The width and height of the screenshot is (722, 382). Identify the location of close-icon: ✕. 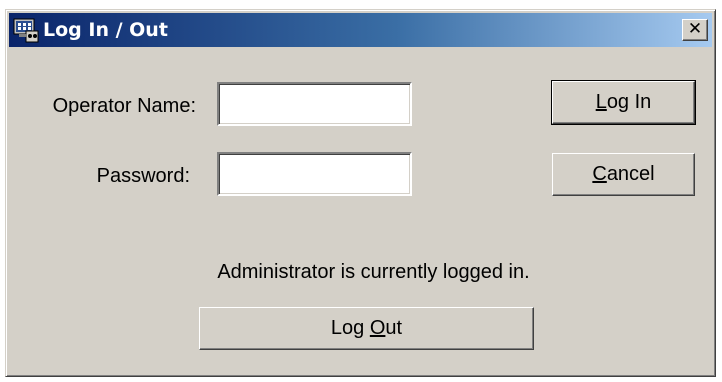
(695, 29).